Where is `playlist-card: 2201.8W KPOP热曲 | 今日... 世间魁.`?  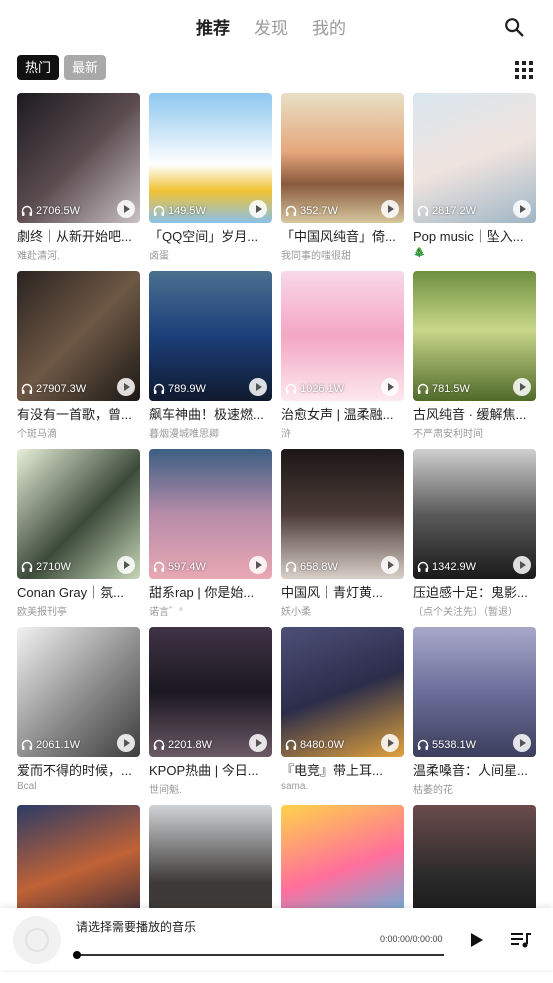 playlist-card: 2201.8W KPOP热曲 | 今日... 世间魁. is located at coordinates (210, 716).